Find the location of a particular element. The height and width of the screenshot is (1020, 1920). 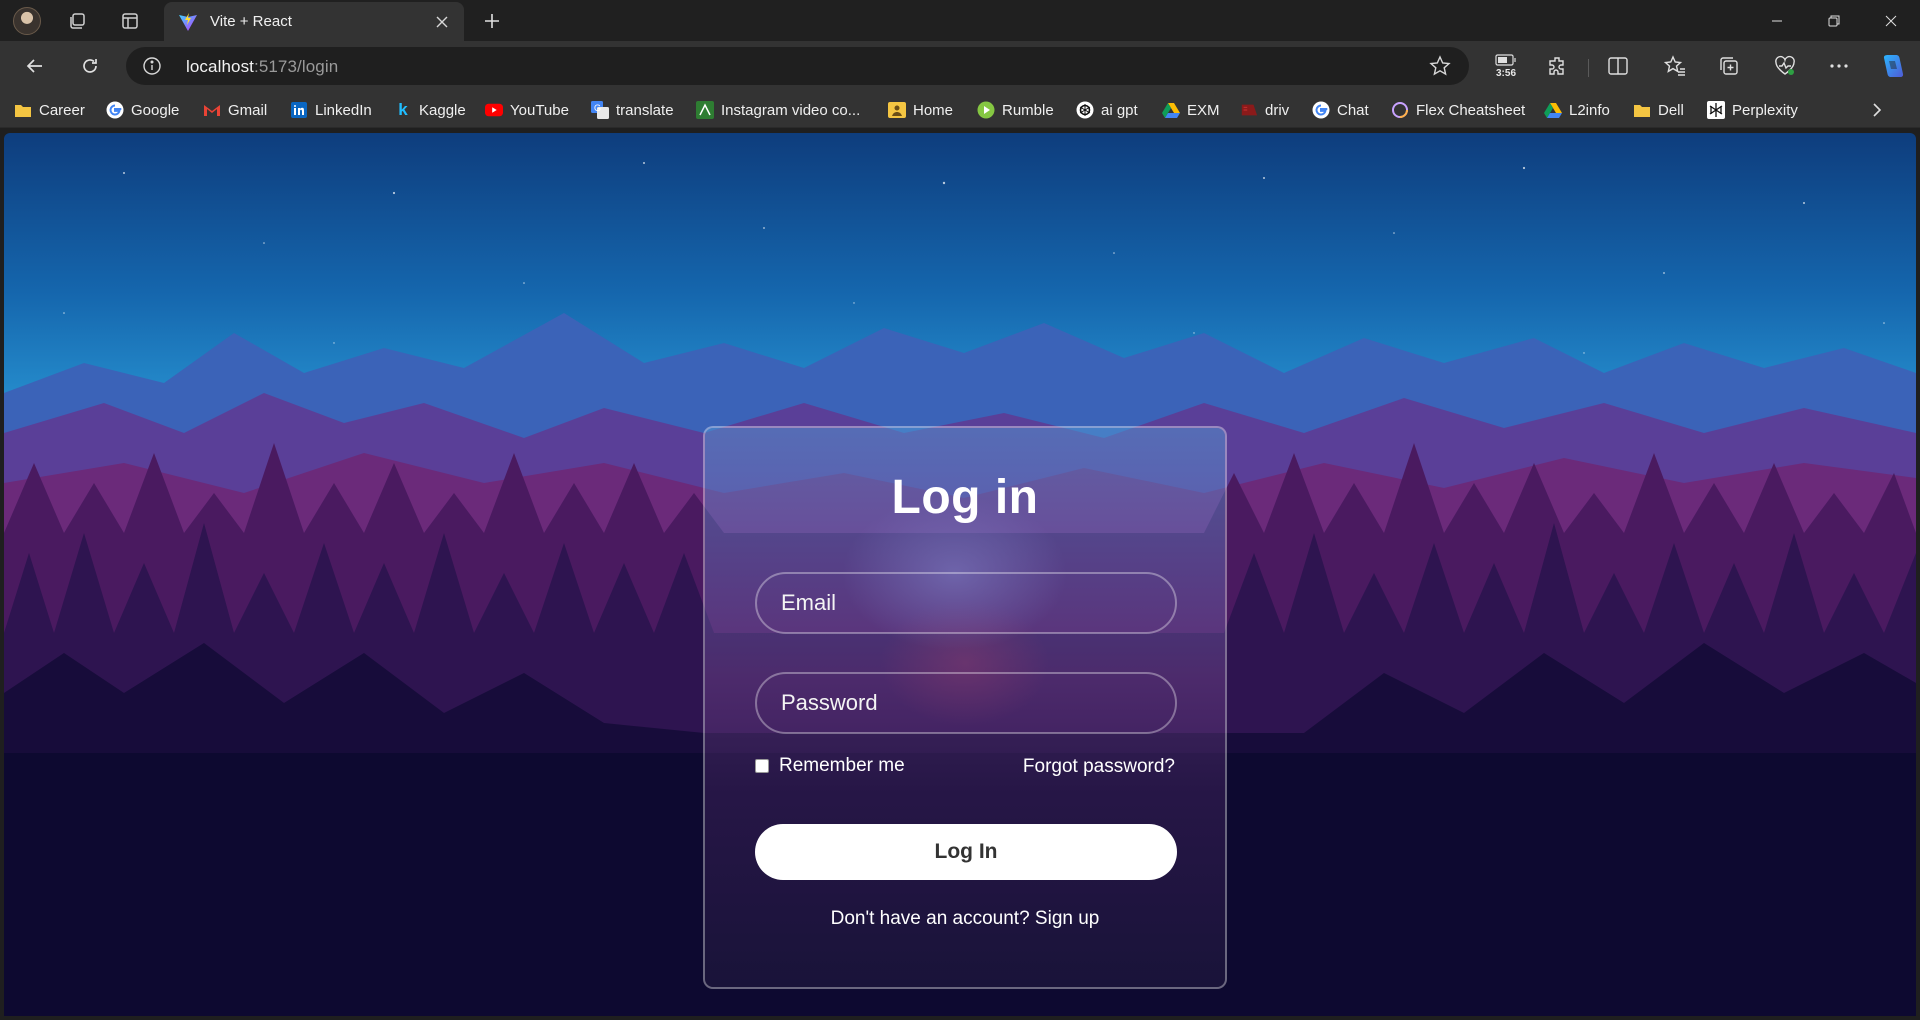

collections-icon is located at coordinates (1729, 66).